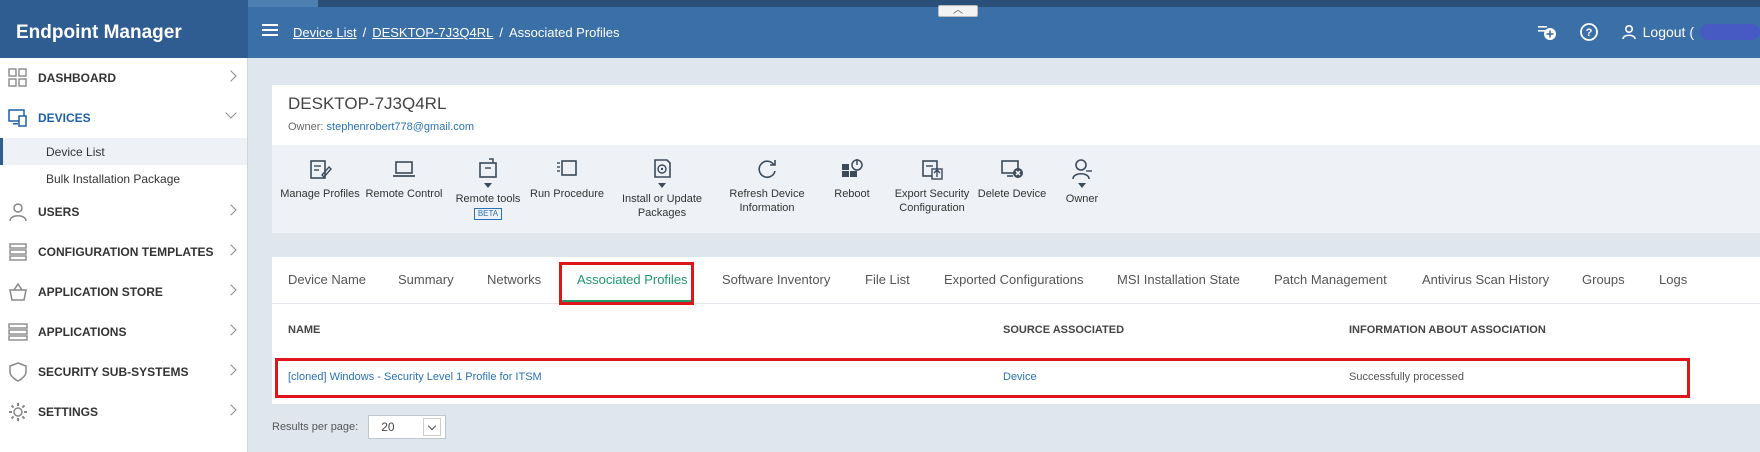  I want to click on tool-label: Packages, so click(662, 213).